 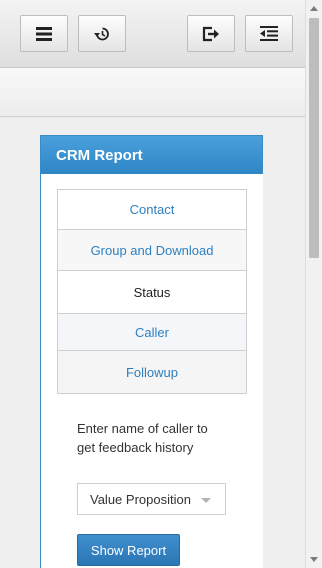 I want to click on scroll-down-icon, so click(x=314, y=559).